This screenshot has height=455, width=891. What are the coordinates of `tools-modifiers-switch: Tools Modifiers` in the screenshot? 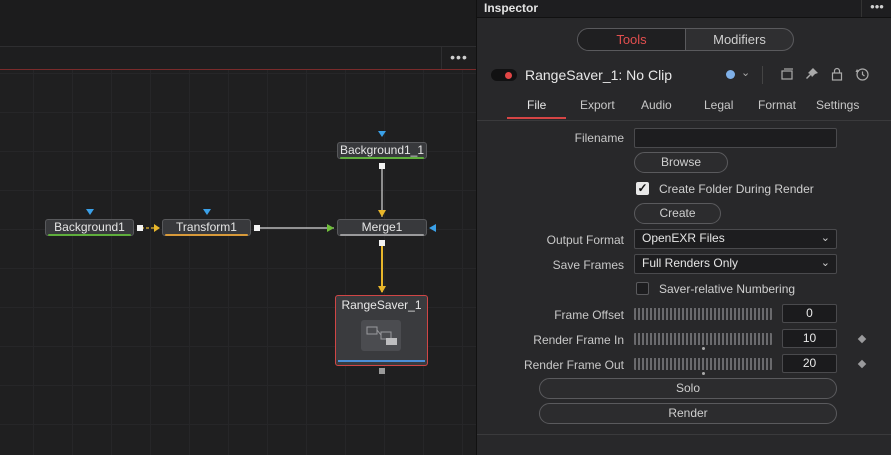 It's located at (685, 39).